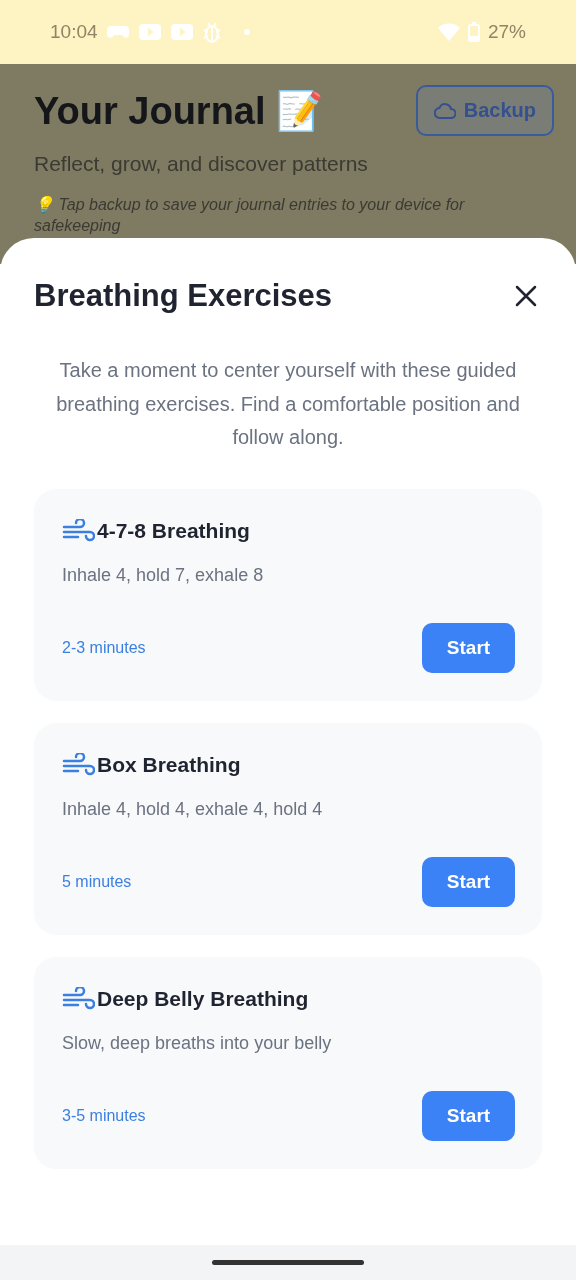 This screenshot has width=576, height=1280. Describe the element at coordinates (74, 32) in the screenshot. I see `status-time: 10:04` at that location.